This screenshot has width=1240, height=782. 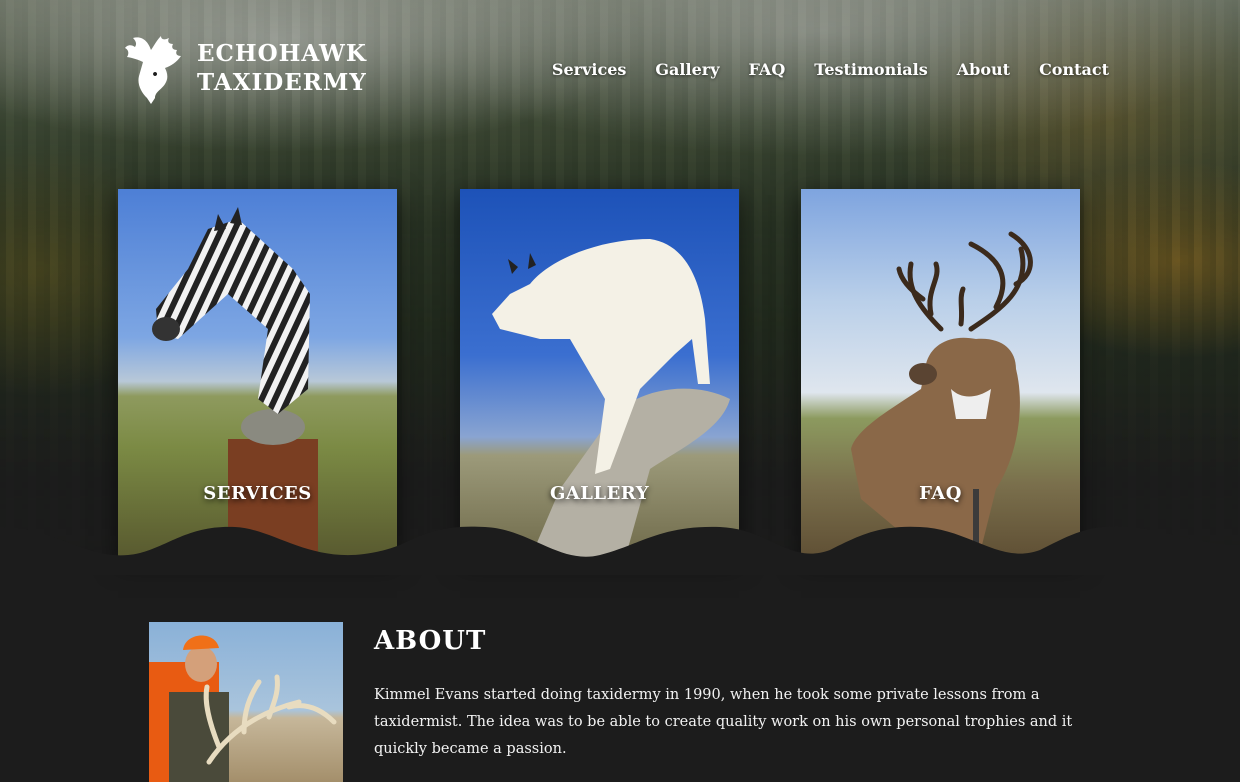 What do you see at coordinates (687, 69) in the screenshot?
I see `nav-gallery: Gallery` at bounding box center [687, 69].